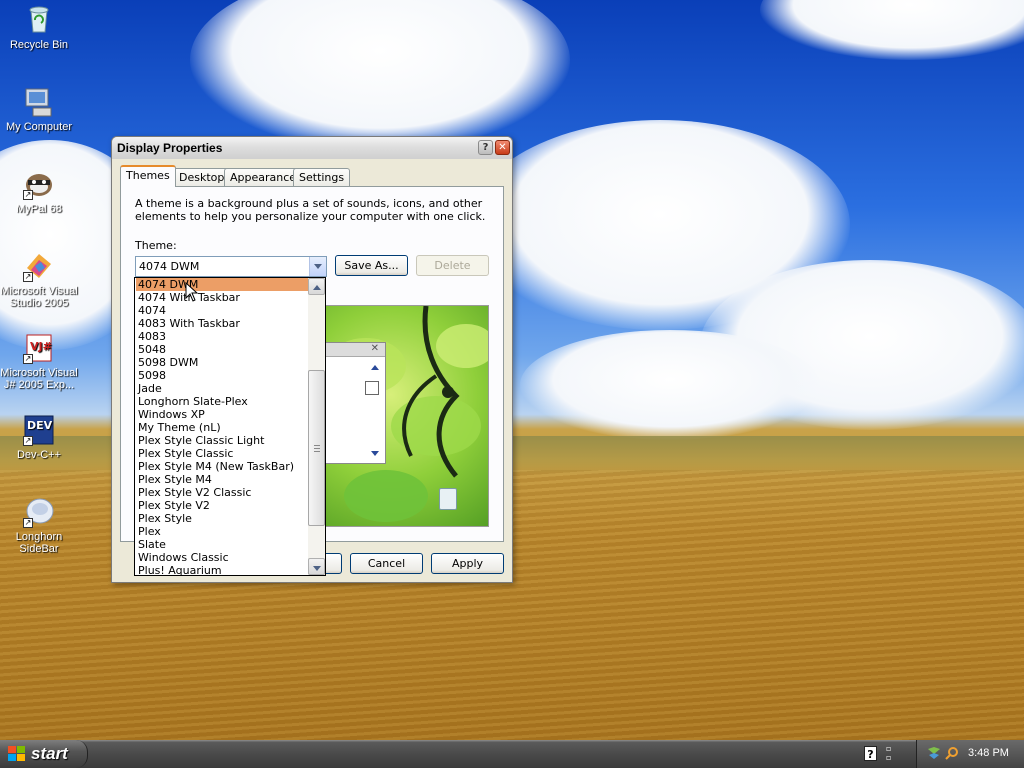 The image size is (1024, 768). Describe the element at coordinates (39, 209) in the screenshot. I see `desktop-icon-label: MyPal 68` at that location.